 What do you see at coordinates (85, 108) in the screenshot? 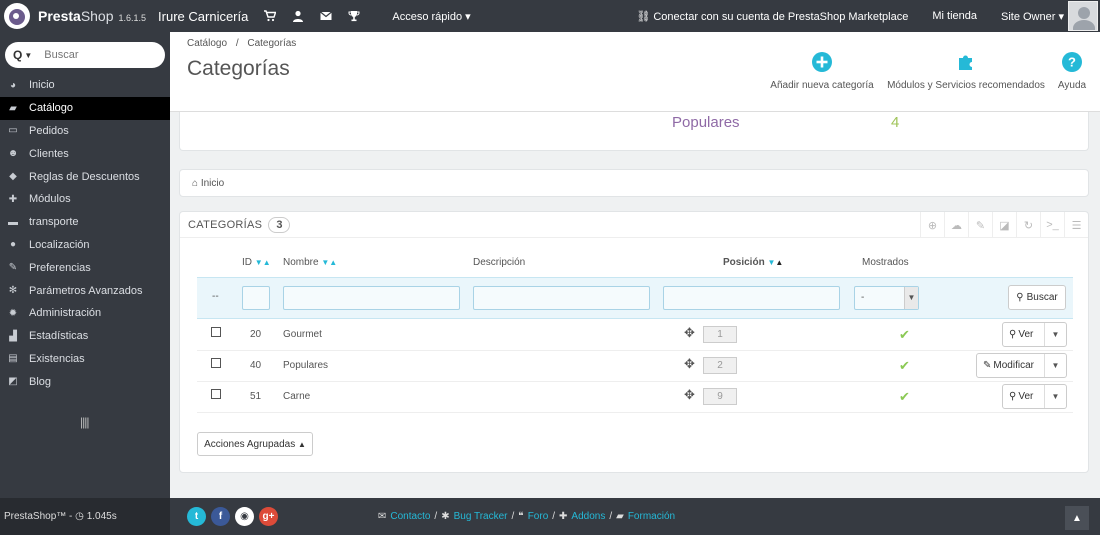
I see `sidebar-item-catalogo: ▰ Catálogo` at bounding box center [85, 108].